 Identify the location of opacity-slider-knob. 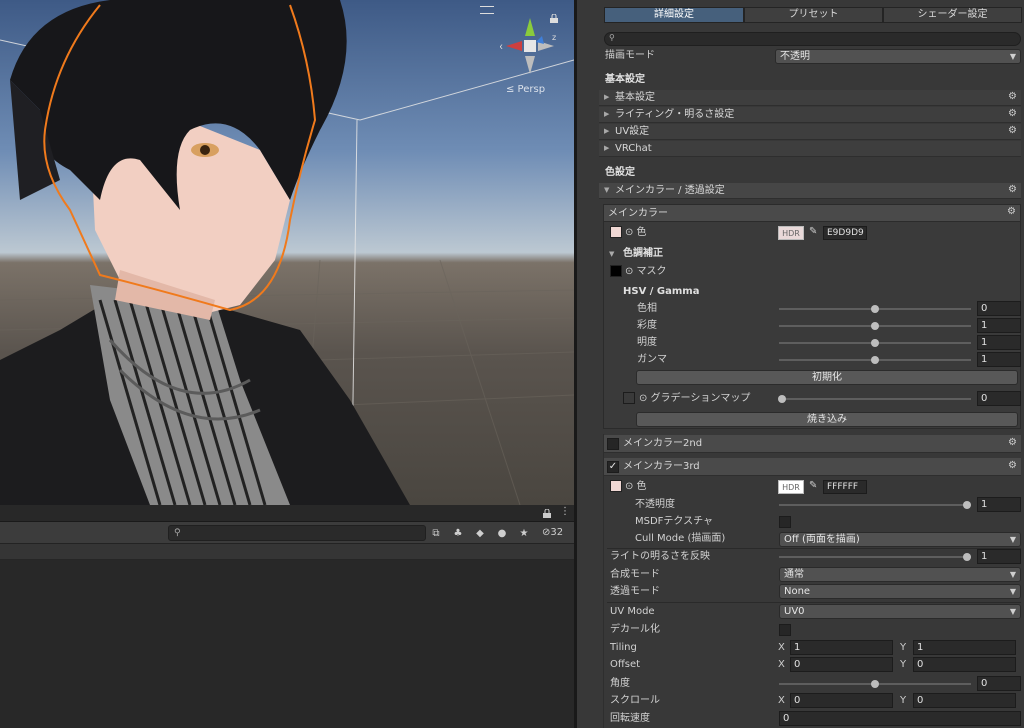
(967, 505).